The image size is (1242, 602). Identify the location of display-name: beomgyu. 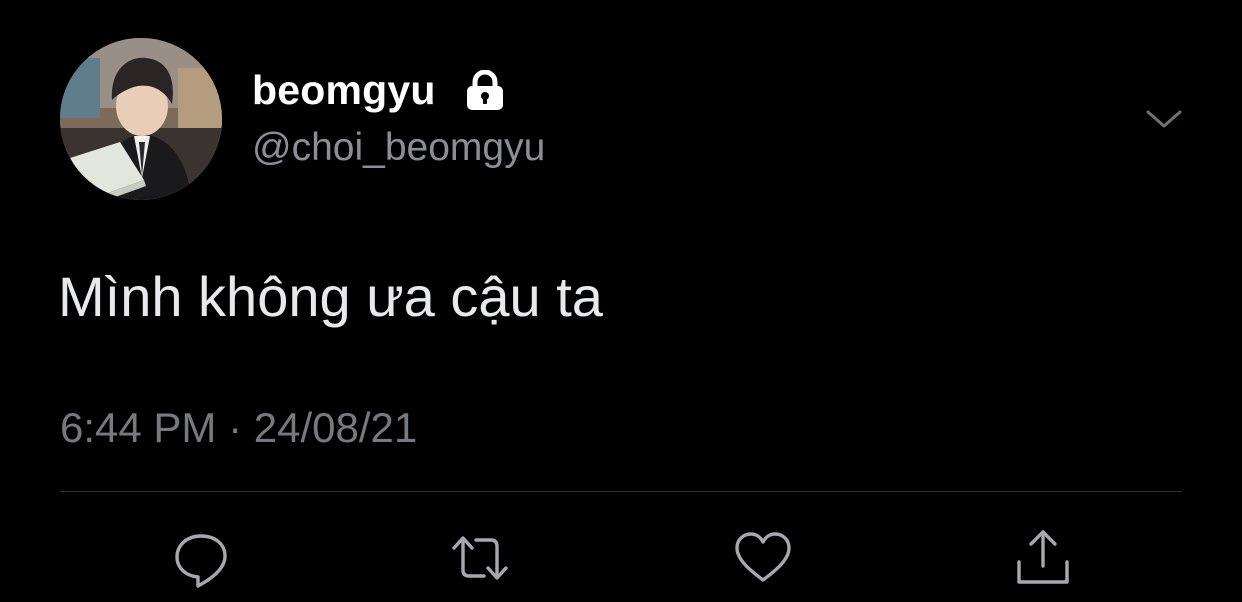
(344, 90).